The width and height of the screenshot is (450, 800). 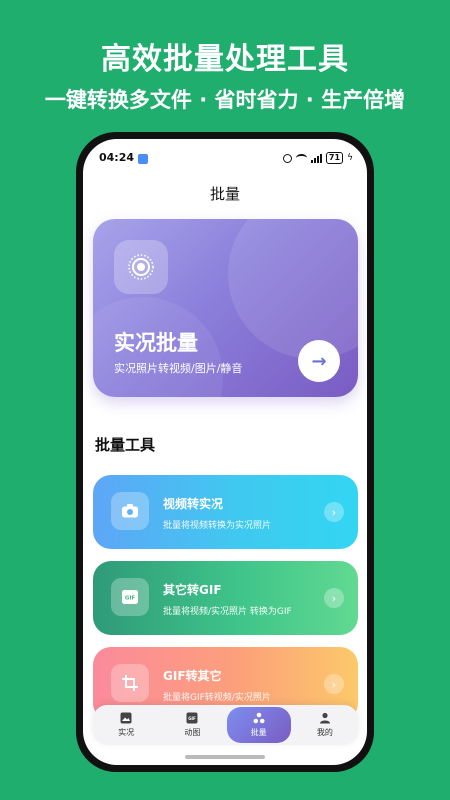 What do you see at coordinates (334, 158) in the screenshot?
I see `battery-icon: 71` at bounding box center [334, 158].